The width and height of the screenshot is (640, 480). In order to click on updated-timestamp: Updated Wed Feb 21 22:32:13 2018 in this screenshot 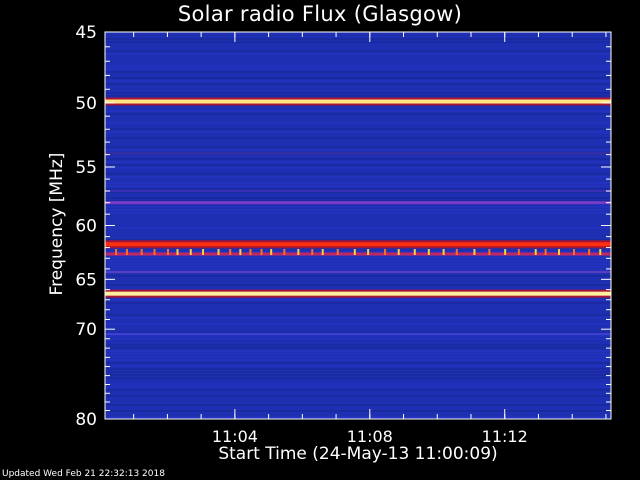, I will do `click(83, 474)`.